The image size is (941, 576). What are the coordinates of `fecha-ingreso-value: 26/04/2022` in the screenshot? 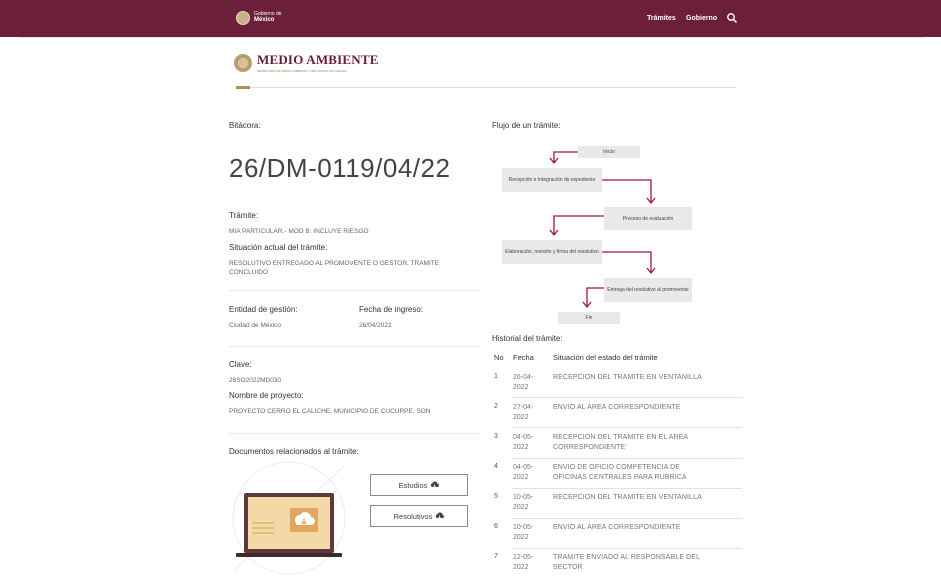 It's located at (375, 325).